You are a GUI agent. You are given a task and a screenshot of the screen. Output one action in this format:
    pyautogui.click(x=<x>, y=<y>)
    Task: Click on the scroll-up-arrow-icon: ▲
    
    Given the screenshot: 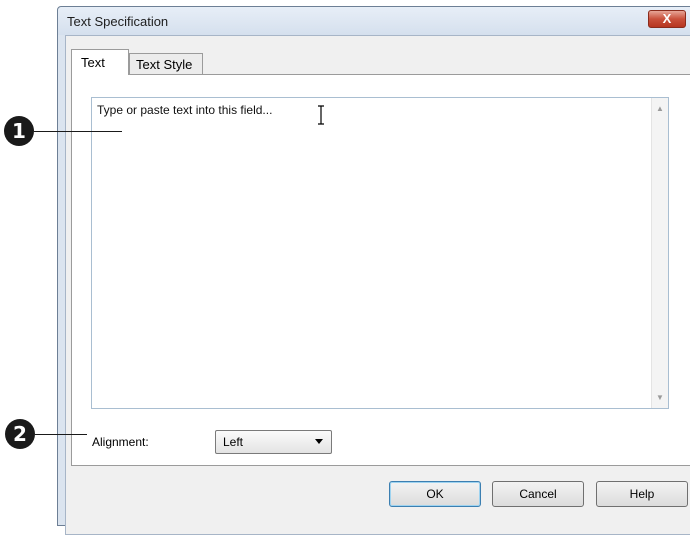 What is the action you would take?
    pyautogui.click(x=660, y=108)
    